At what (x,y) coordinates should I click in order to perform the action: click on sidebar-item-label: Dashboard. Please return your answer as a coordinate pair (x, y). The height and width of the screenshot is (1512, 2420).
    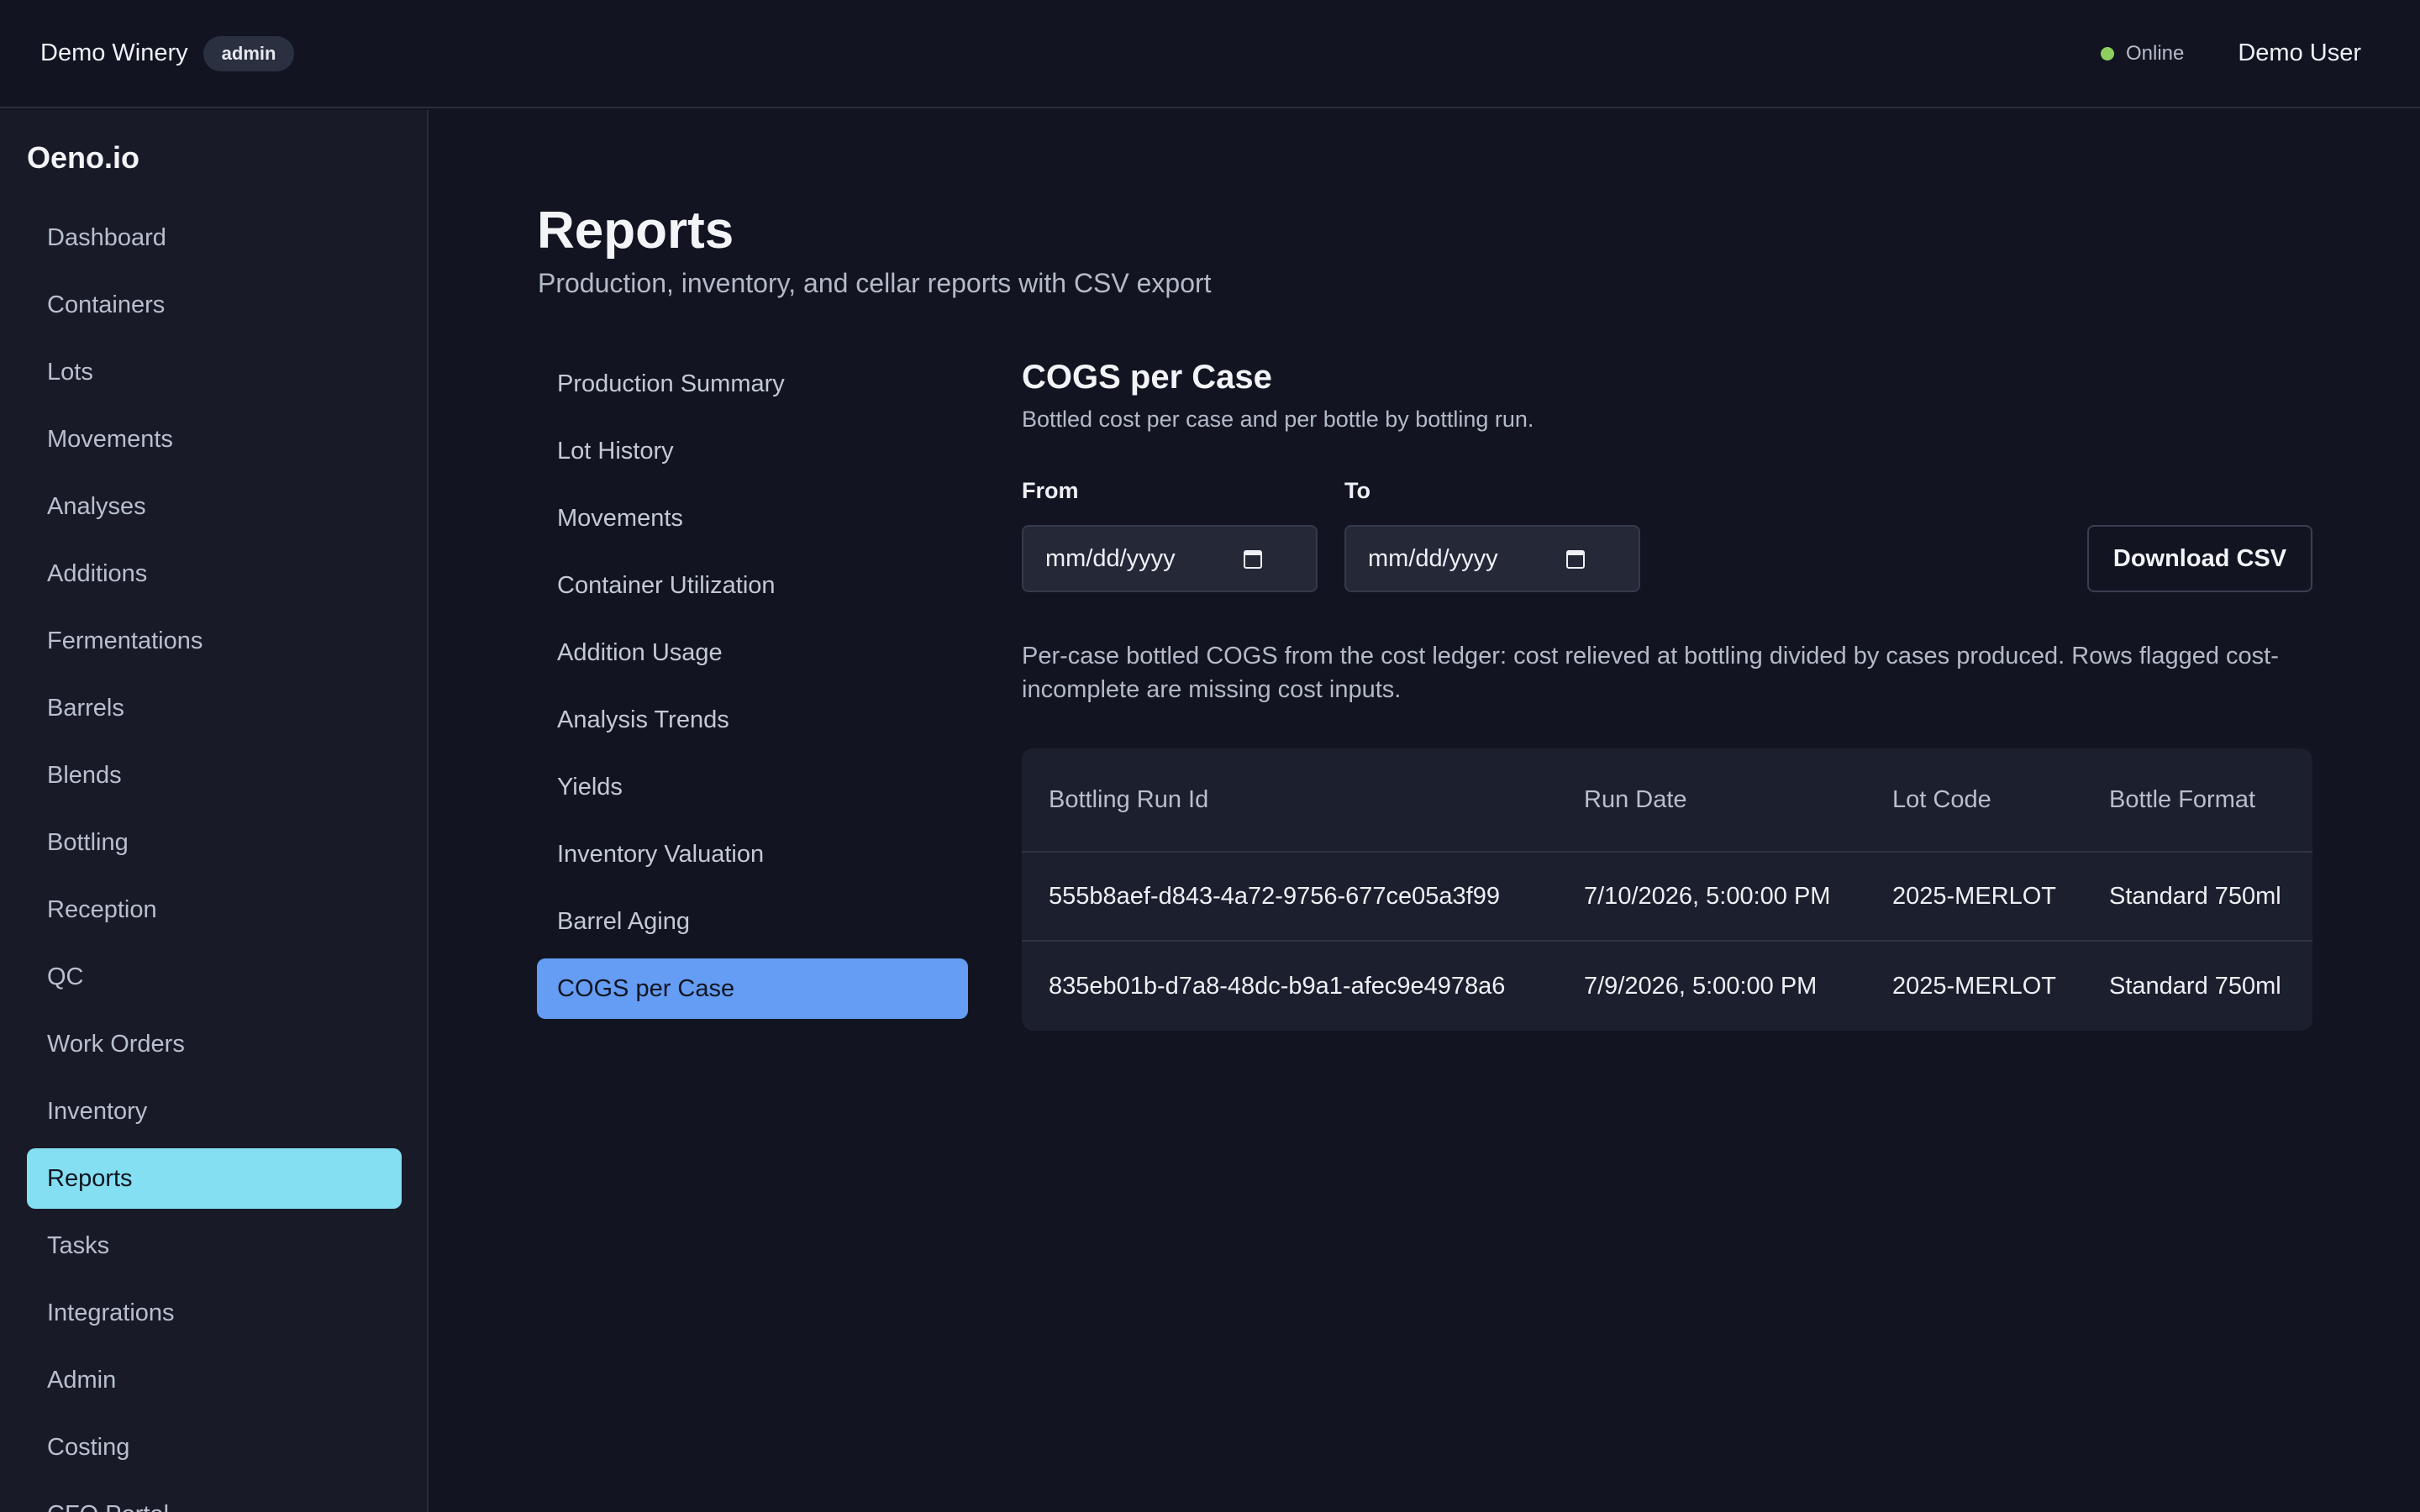
    Looking at the image, I should click on (107, 237).